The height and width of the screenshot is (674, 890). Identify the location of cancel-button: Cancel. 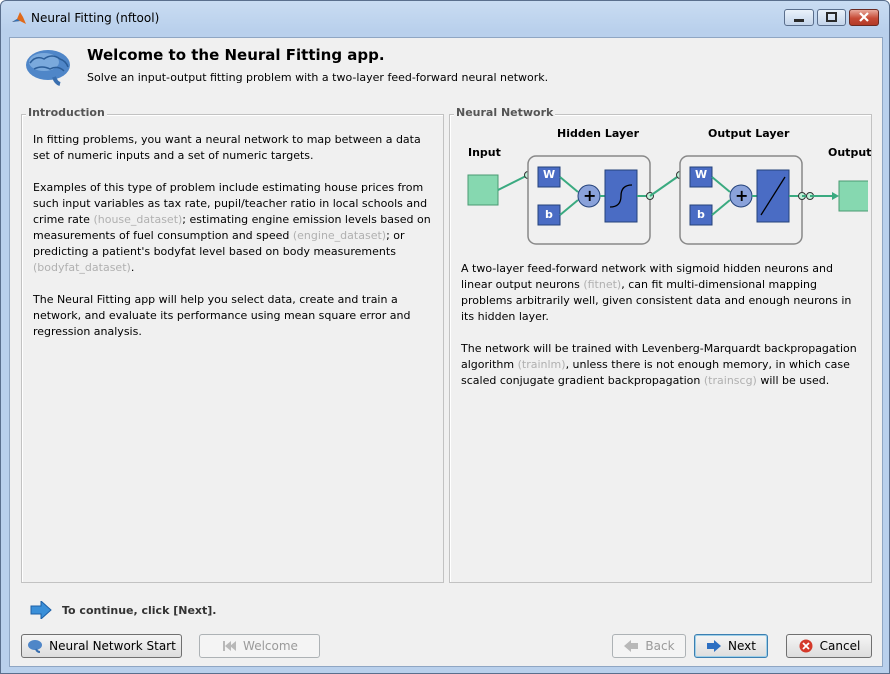
(829, 646).